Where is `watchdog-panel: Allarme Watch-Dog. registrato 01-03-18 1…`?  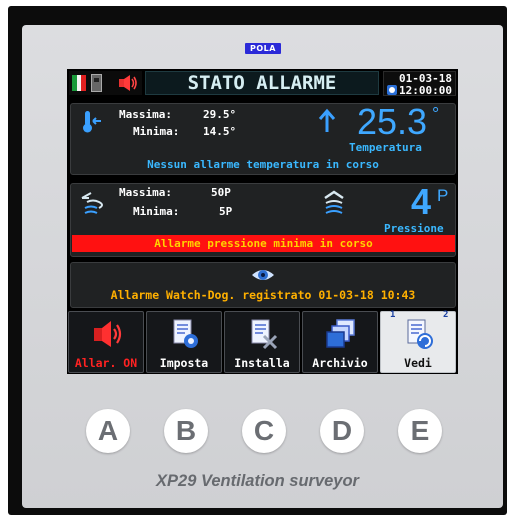 watchdog-panel: Allarme Watch-Dog. registrato 01-03-18 1… is located at coordinates (263, 285).